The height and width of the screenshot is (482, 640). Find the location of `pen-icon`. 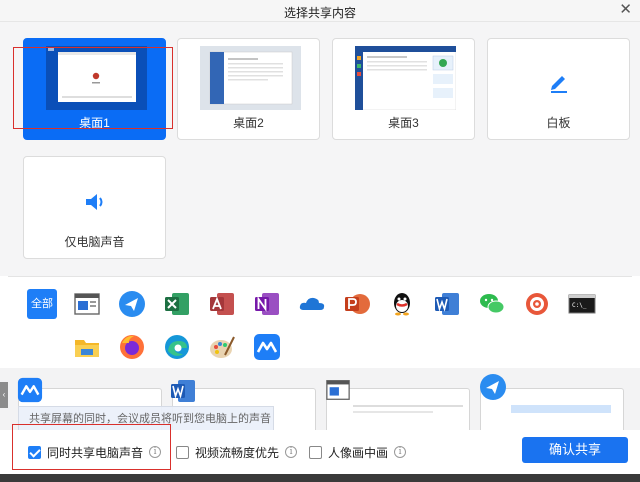

pen-icon is located at coordinates (559, 84).